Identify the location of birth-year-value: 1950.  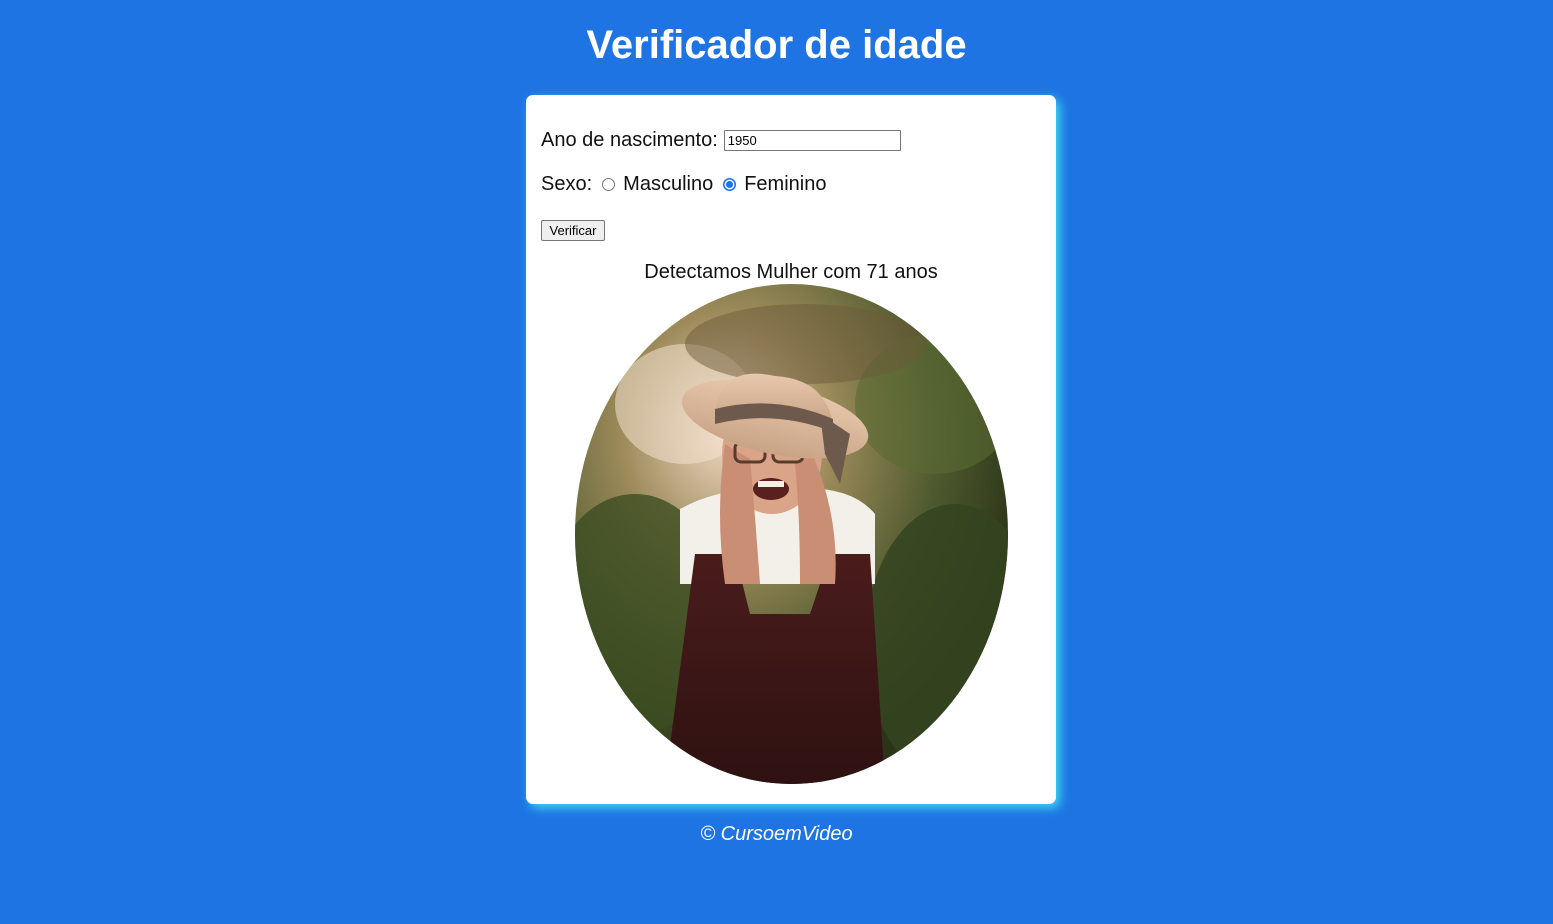
(742, 140).